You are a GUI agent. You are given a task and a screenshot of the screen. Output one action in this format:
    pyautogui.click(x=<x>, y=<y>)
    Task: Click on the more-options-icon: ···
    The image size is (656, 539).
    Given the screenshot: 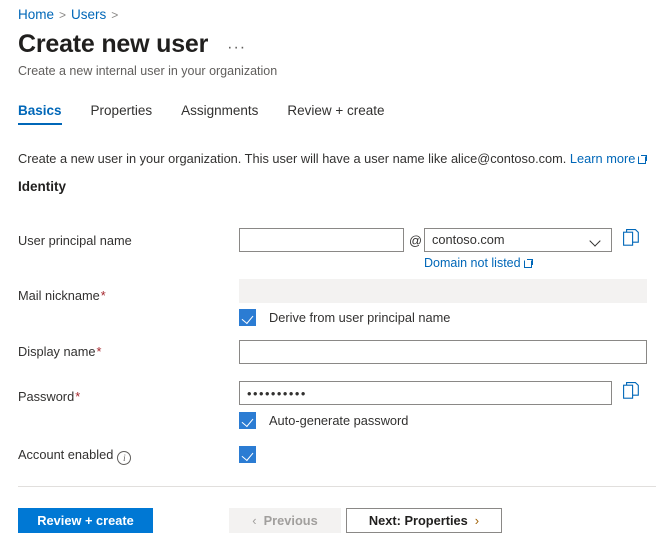 What is the action you would take?
    pyautogui.click(x=236, y=45)
    